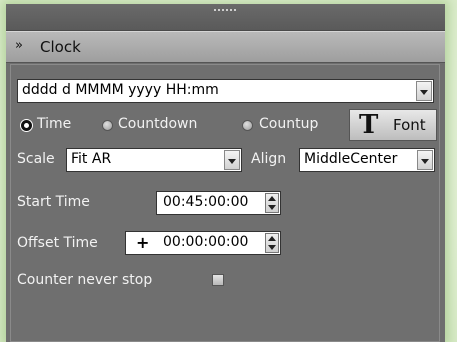  What do you see at coordinates (225, 47) in the screenshot?
I see `panel-header: » Clock` at bounding box center [225, 47].